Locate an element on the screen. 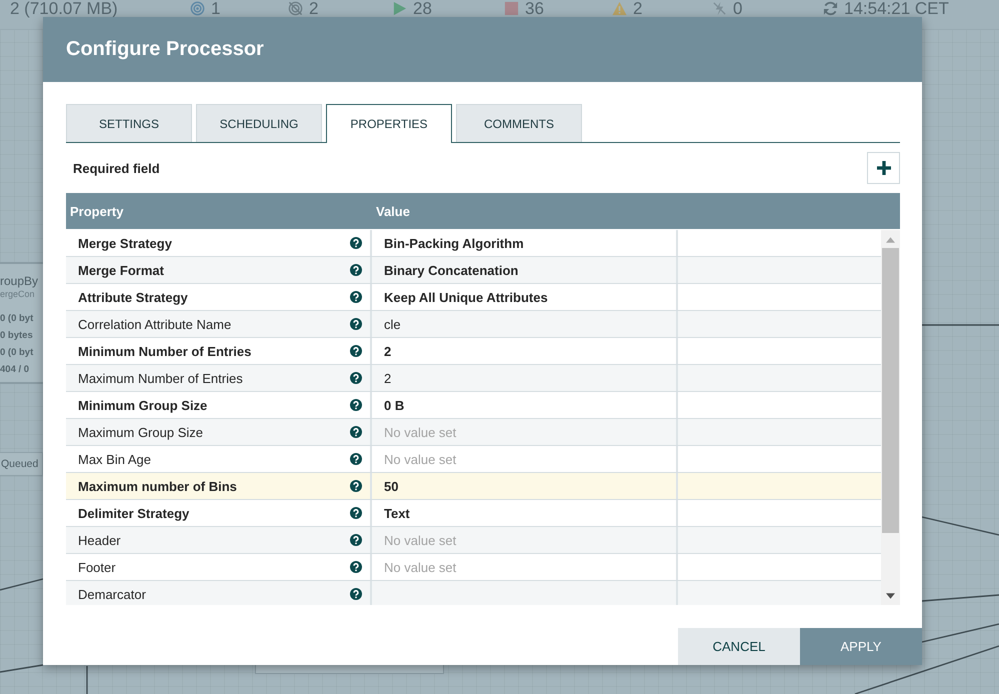  property-name: Maximum Number of Entries is located at coordinates (160, 378).